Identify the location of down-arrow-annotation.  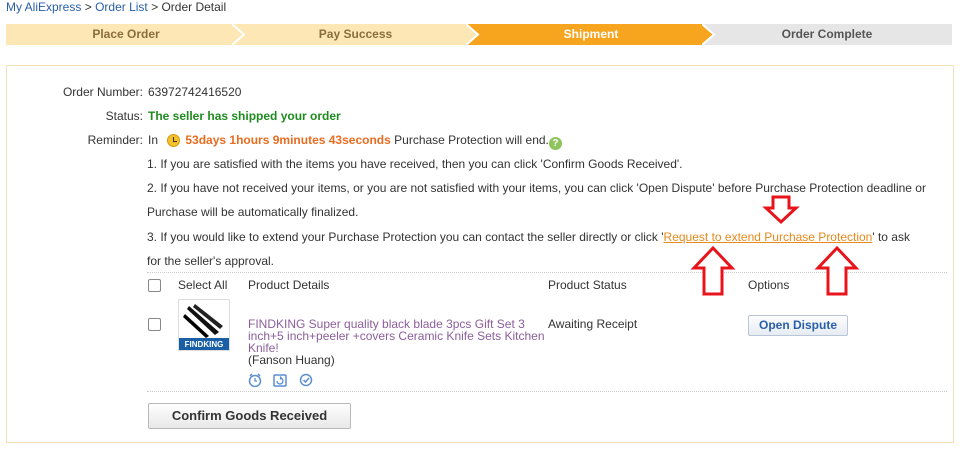
(781, 210).